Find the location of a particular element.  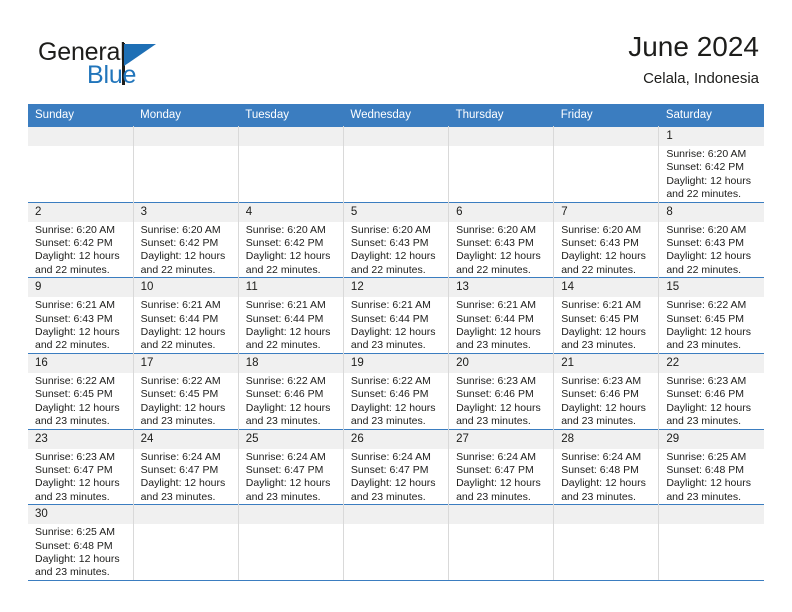

day-number: 7 is located at coordinates (606, 212).